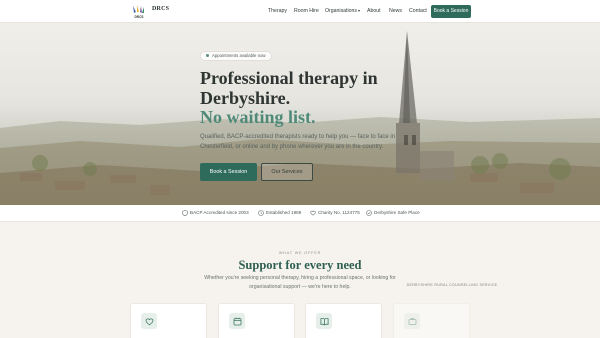 This screenshot has width=600, height=338. I want to click on trust-item-safe-place: Derbyshire Safe Place, so click(393, 213).